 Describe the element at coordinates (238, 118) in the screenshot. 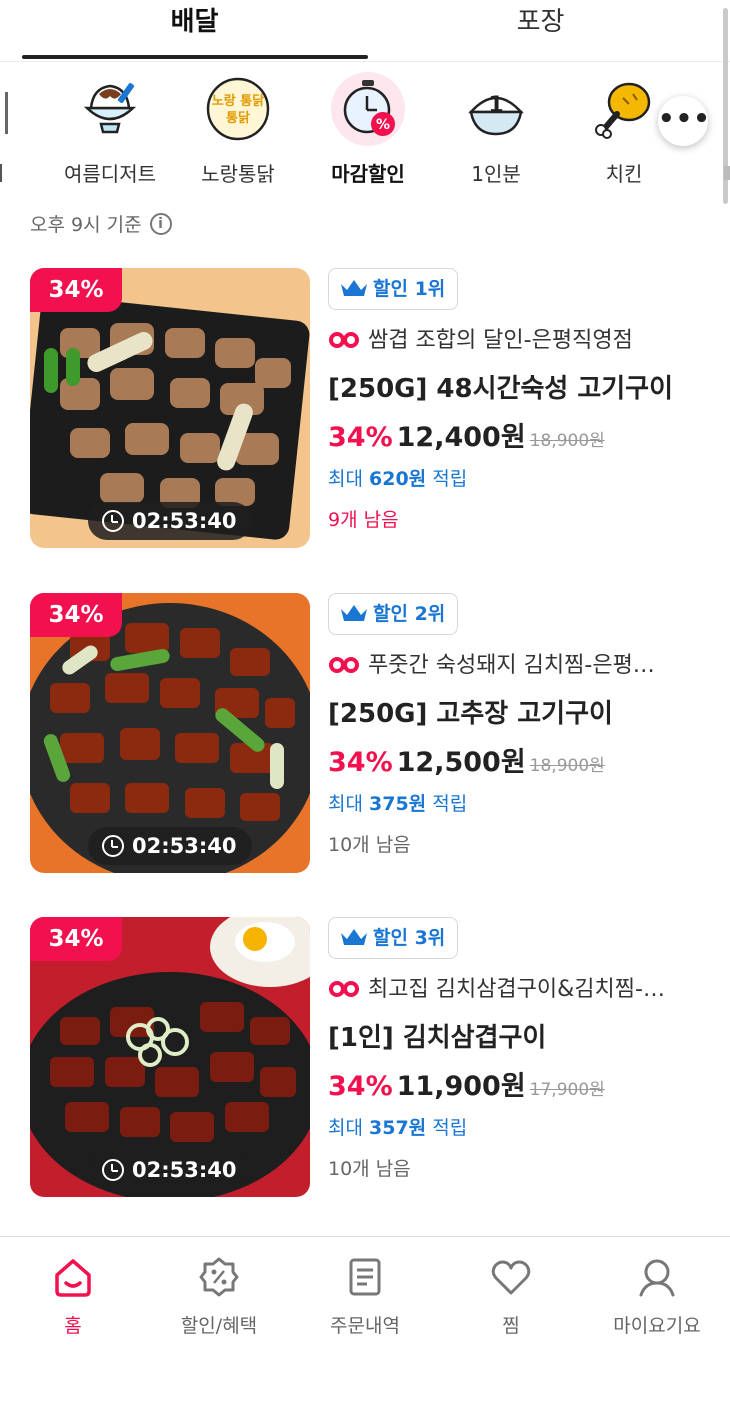

I see `svg-text: 통닭` at that location.